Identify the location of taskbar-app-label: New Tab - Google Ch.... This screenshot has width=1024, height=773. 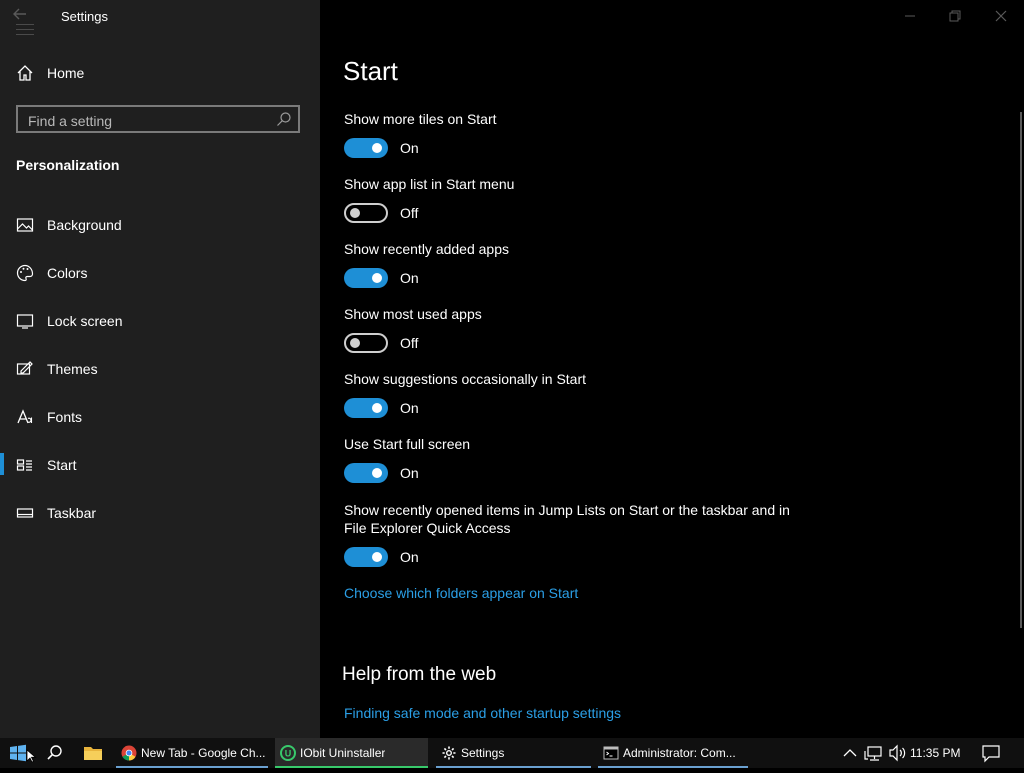
(203, 753).